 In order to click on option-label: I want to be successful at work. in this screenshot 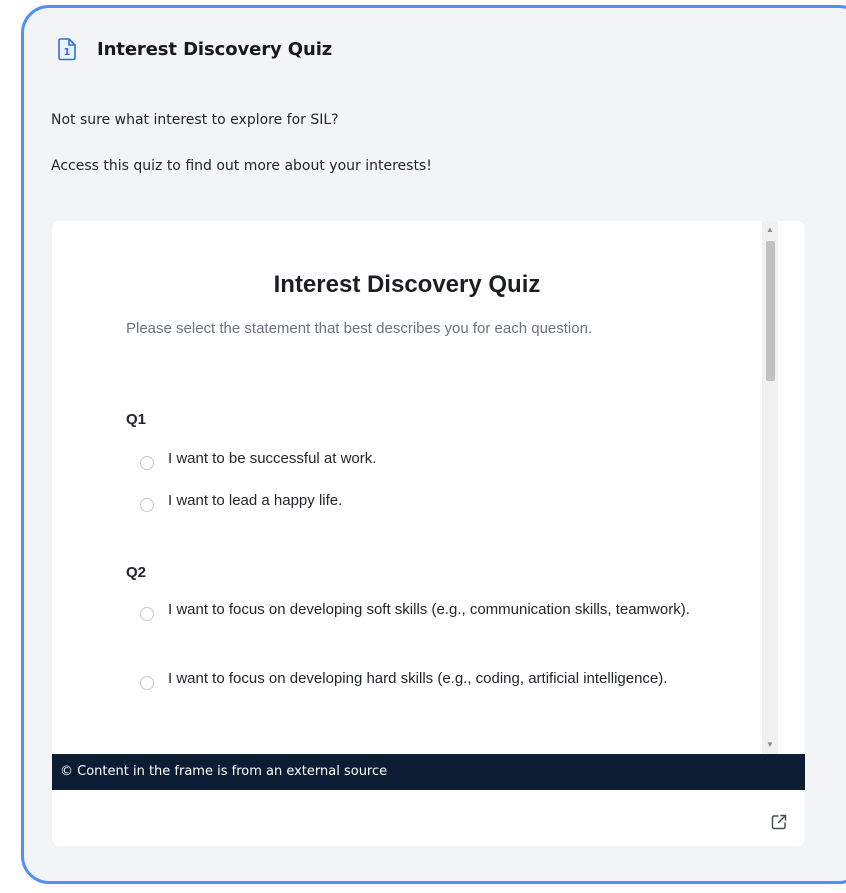, I will do `click(438, 459)`.